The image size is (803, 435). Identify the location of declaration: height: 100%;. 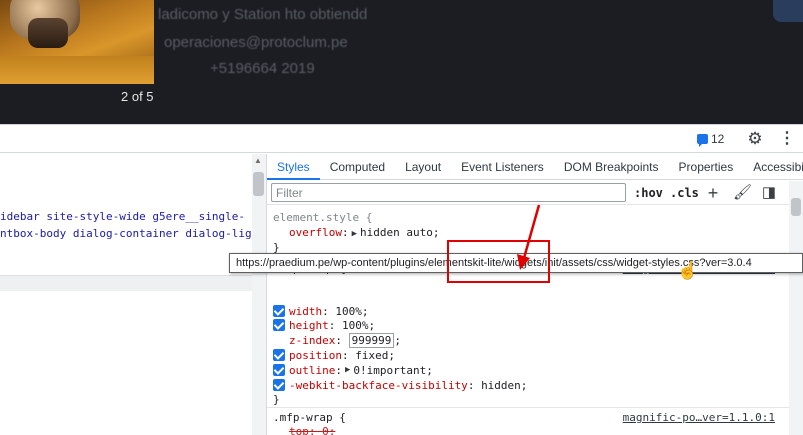
(324, 325).